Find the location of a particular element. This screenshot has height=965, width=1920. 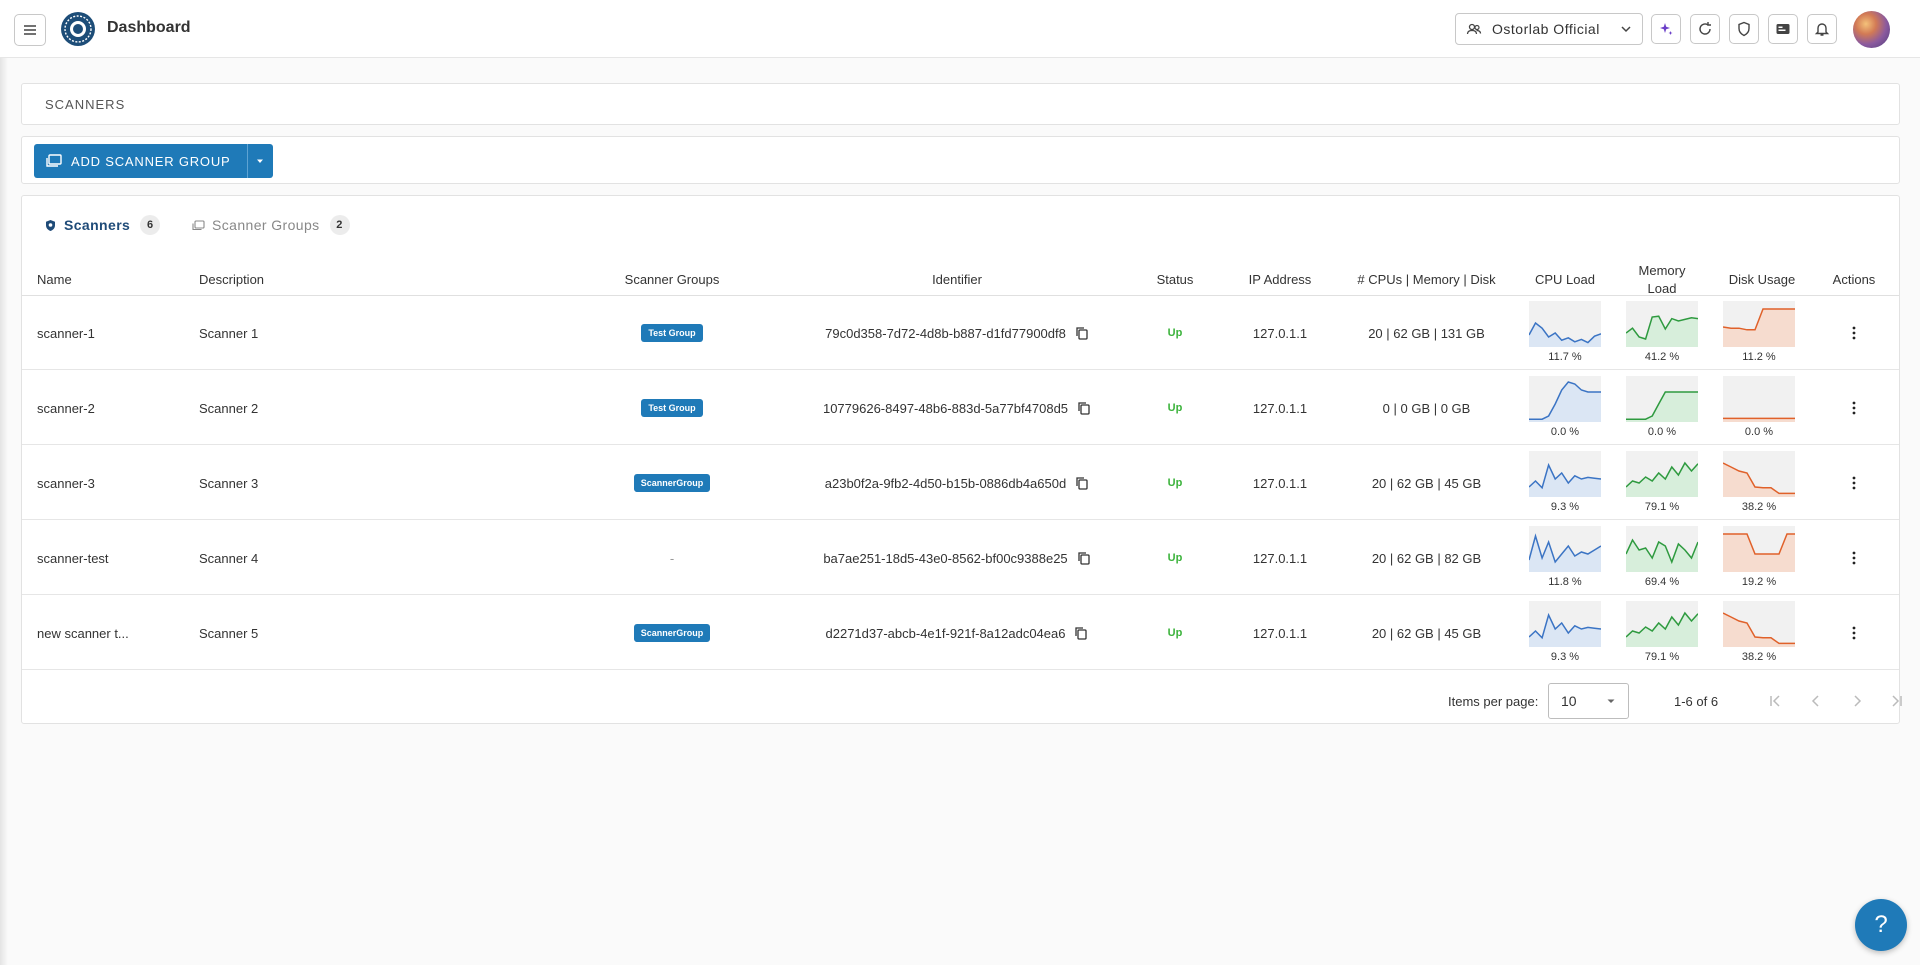

pagination: Items per page: 10 1-6 of 6 is located at coordinates (962, 701).